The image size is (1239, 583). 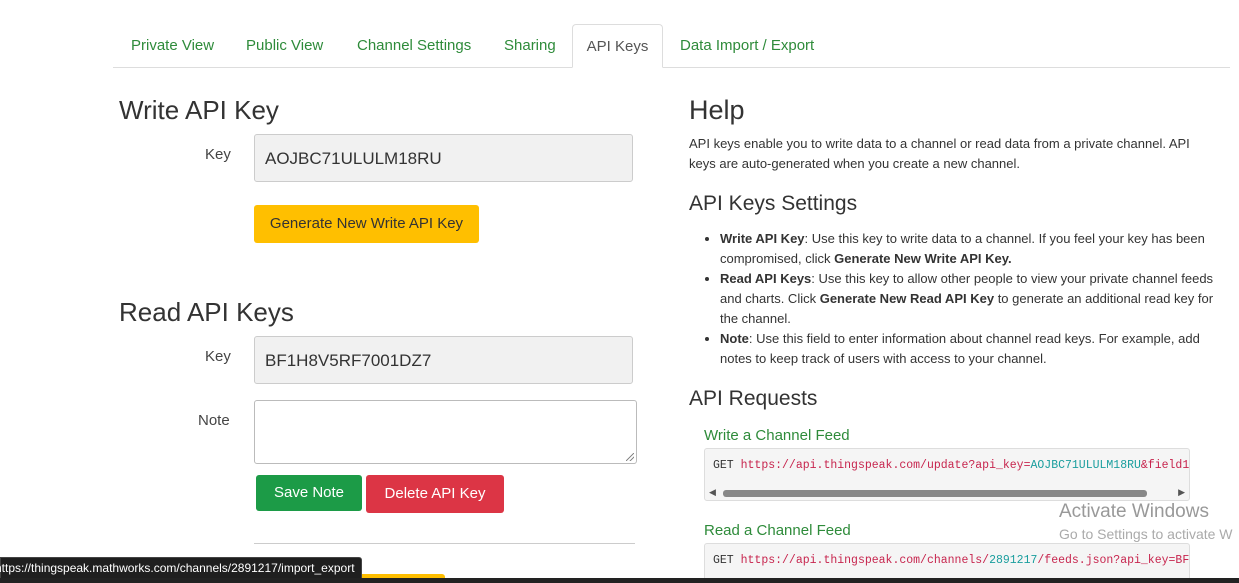 What do you see at coordinates (414, 45) in the screenshot?
I see `tab-channel-settings: Channel Settings` at bounding box center [414, 45].